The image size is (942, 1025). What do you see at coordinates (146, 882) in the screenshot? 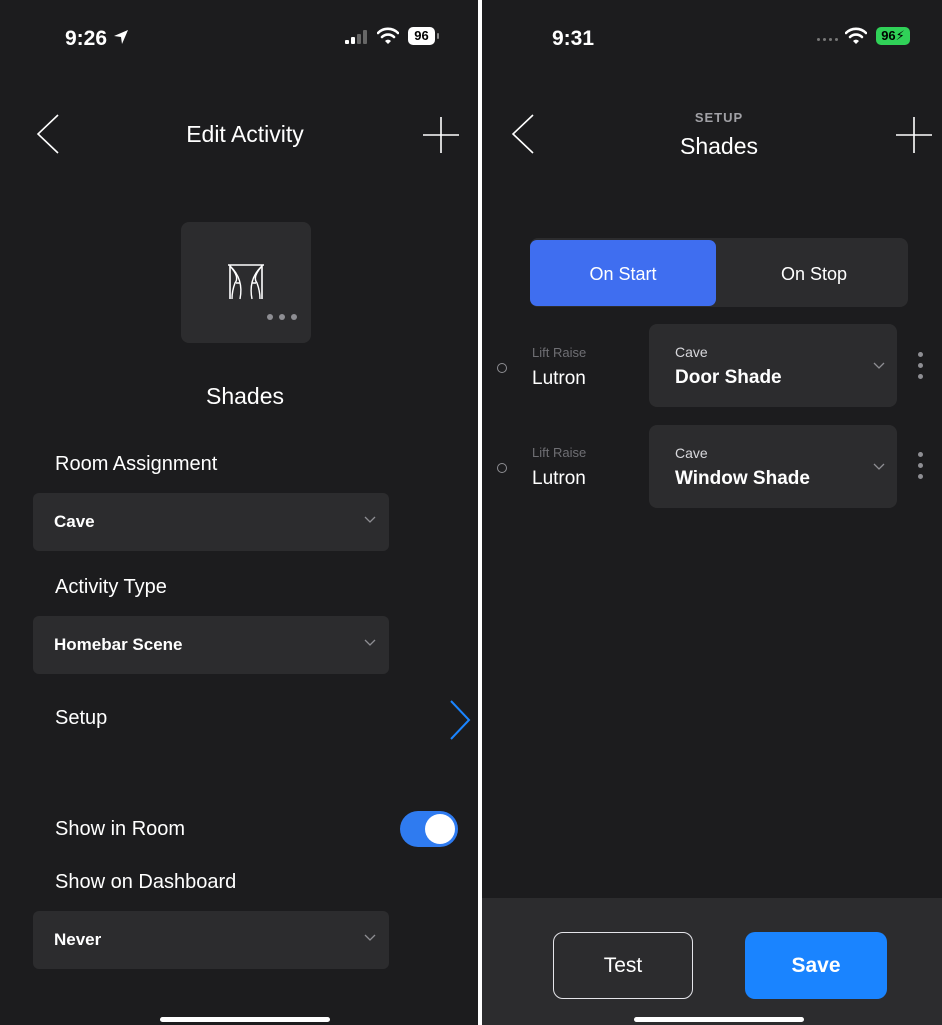
I see `show-on-dashboard-label: Show on Dashboard` at bounding box center [146, 882].